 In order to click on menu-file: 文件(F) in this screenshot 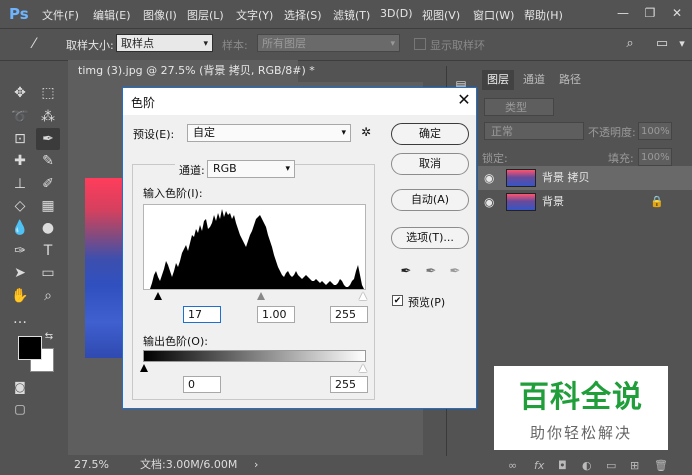, I will do `click(60, 15)`.